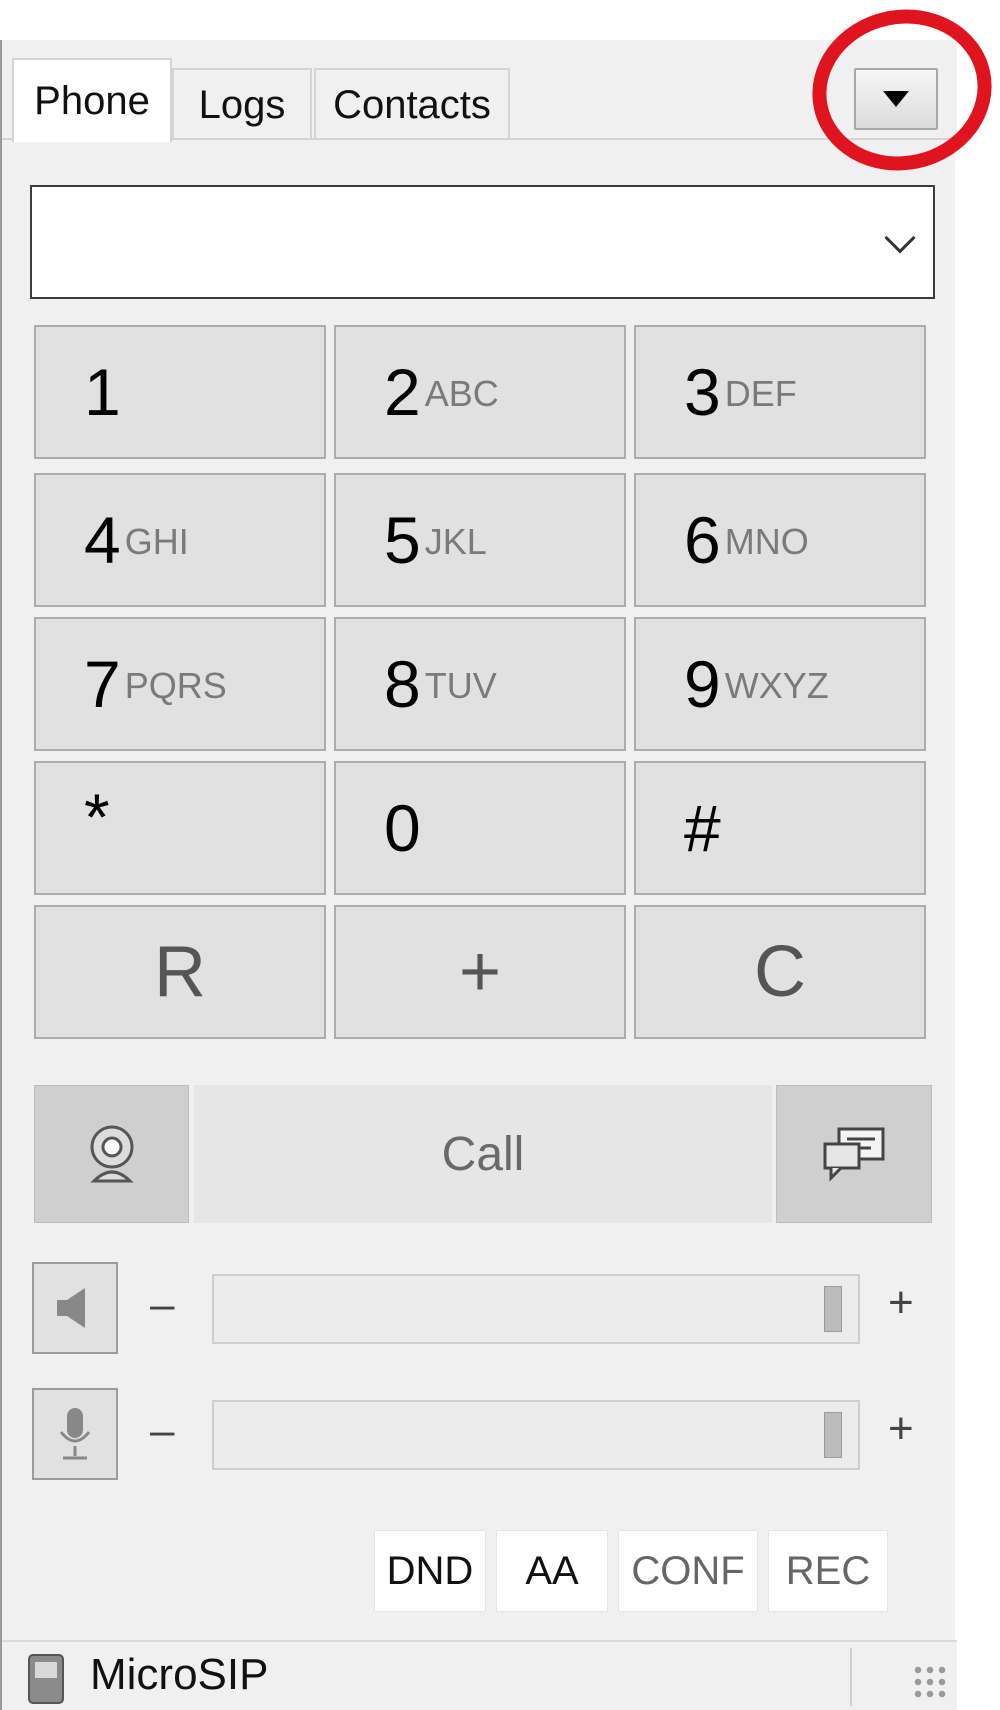  What do you see at coordinates (479, 1675) in the screenshot?
I see `status-bar: MicroSIP` at bounding box center [479, 1675].